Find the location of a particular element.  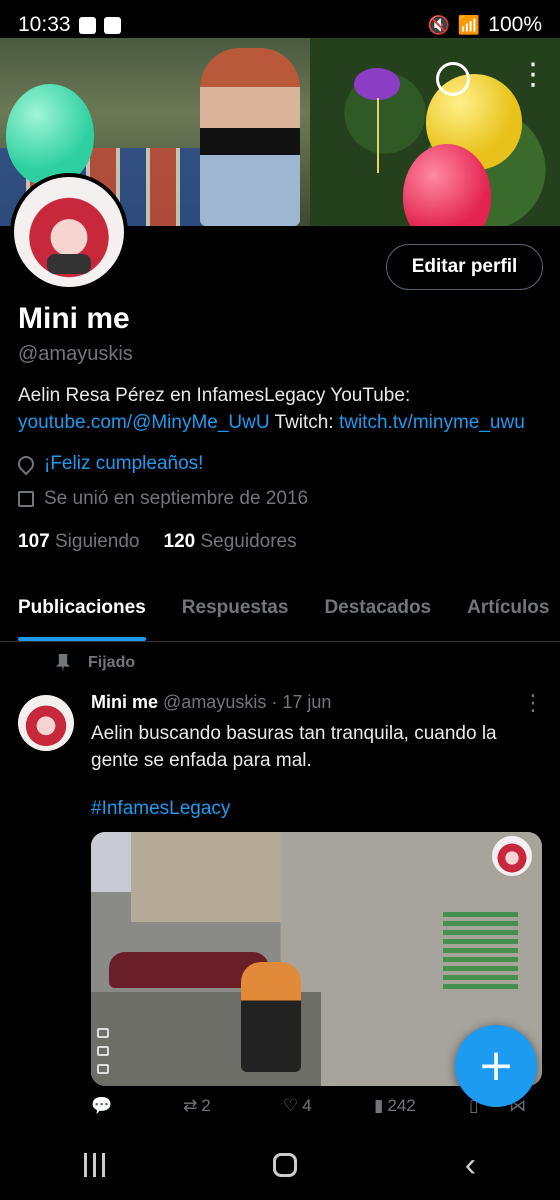

reply-icon: 💬 is located at coordinates (102, 1105).